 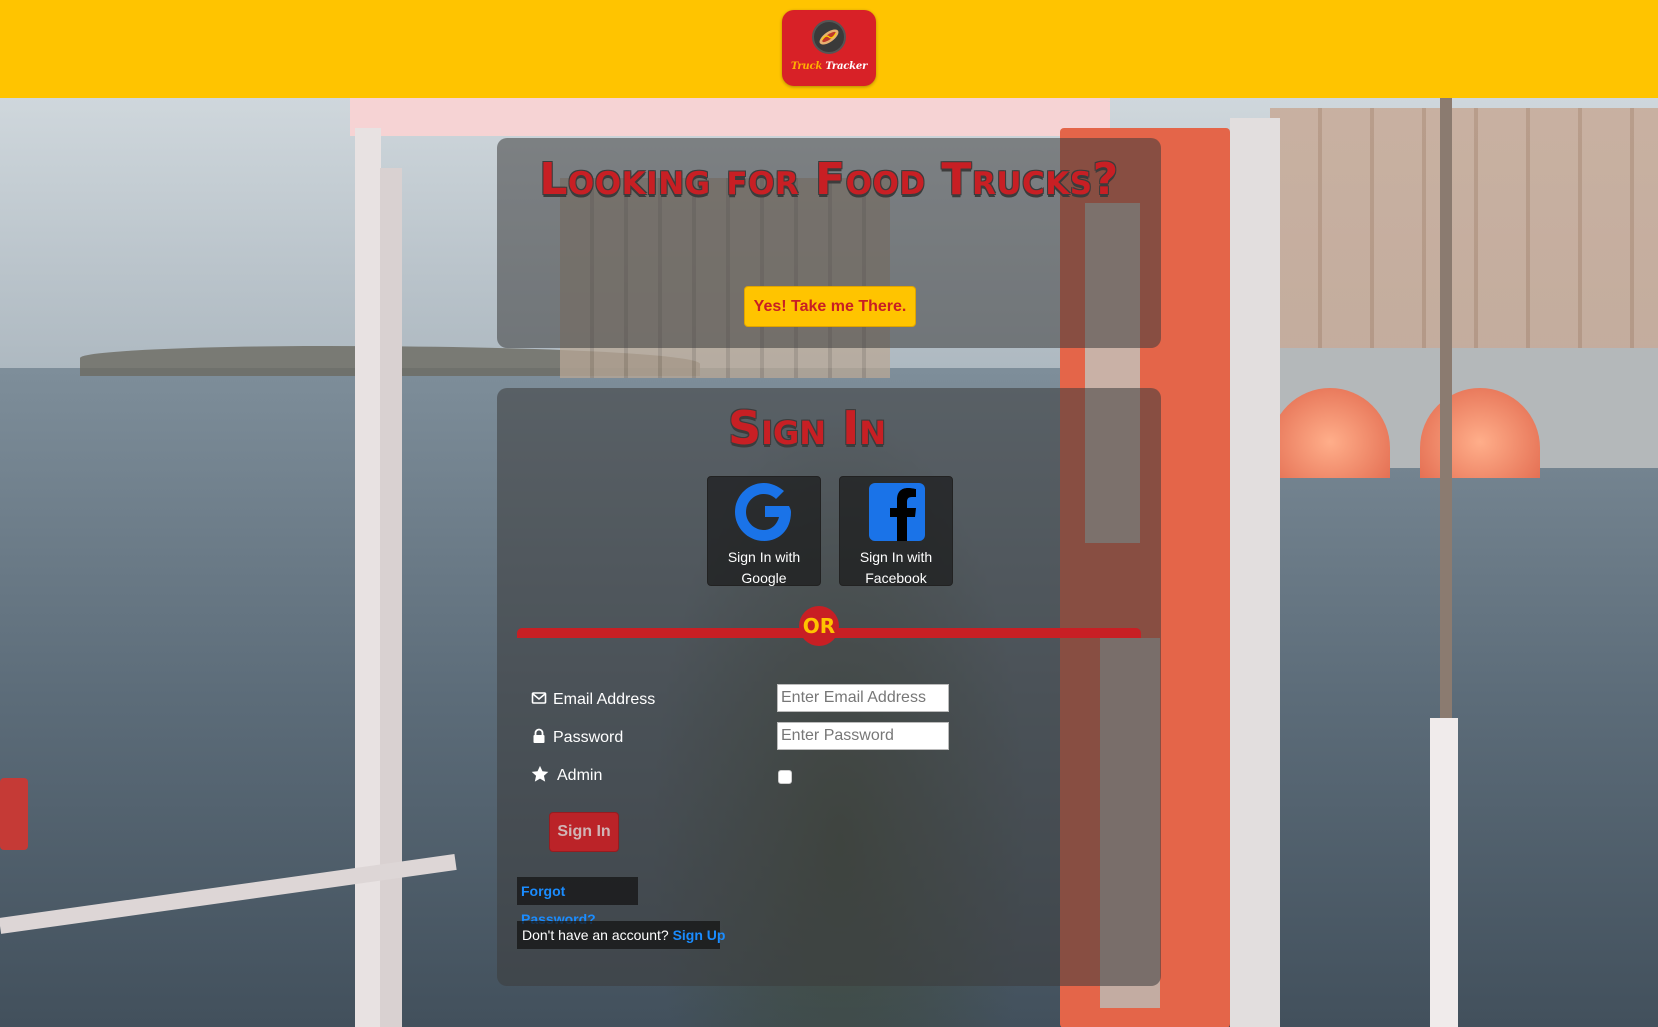 What do you see at coordinates (14, 814) in the screenshot?
I see `red-box` at bounding box center [14, 814].